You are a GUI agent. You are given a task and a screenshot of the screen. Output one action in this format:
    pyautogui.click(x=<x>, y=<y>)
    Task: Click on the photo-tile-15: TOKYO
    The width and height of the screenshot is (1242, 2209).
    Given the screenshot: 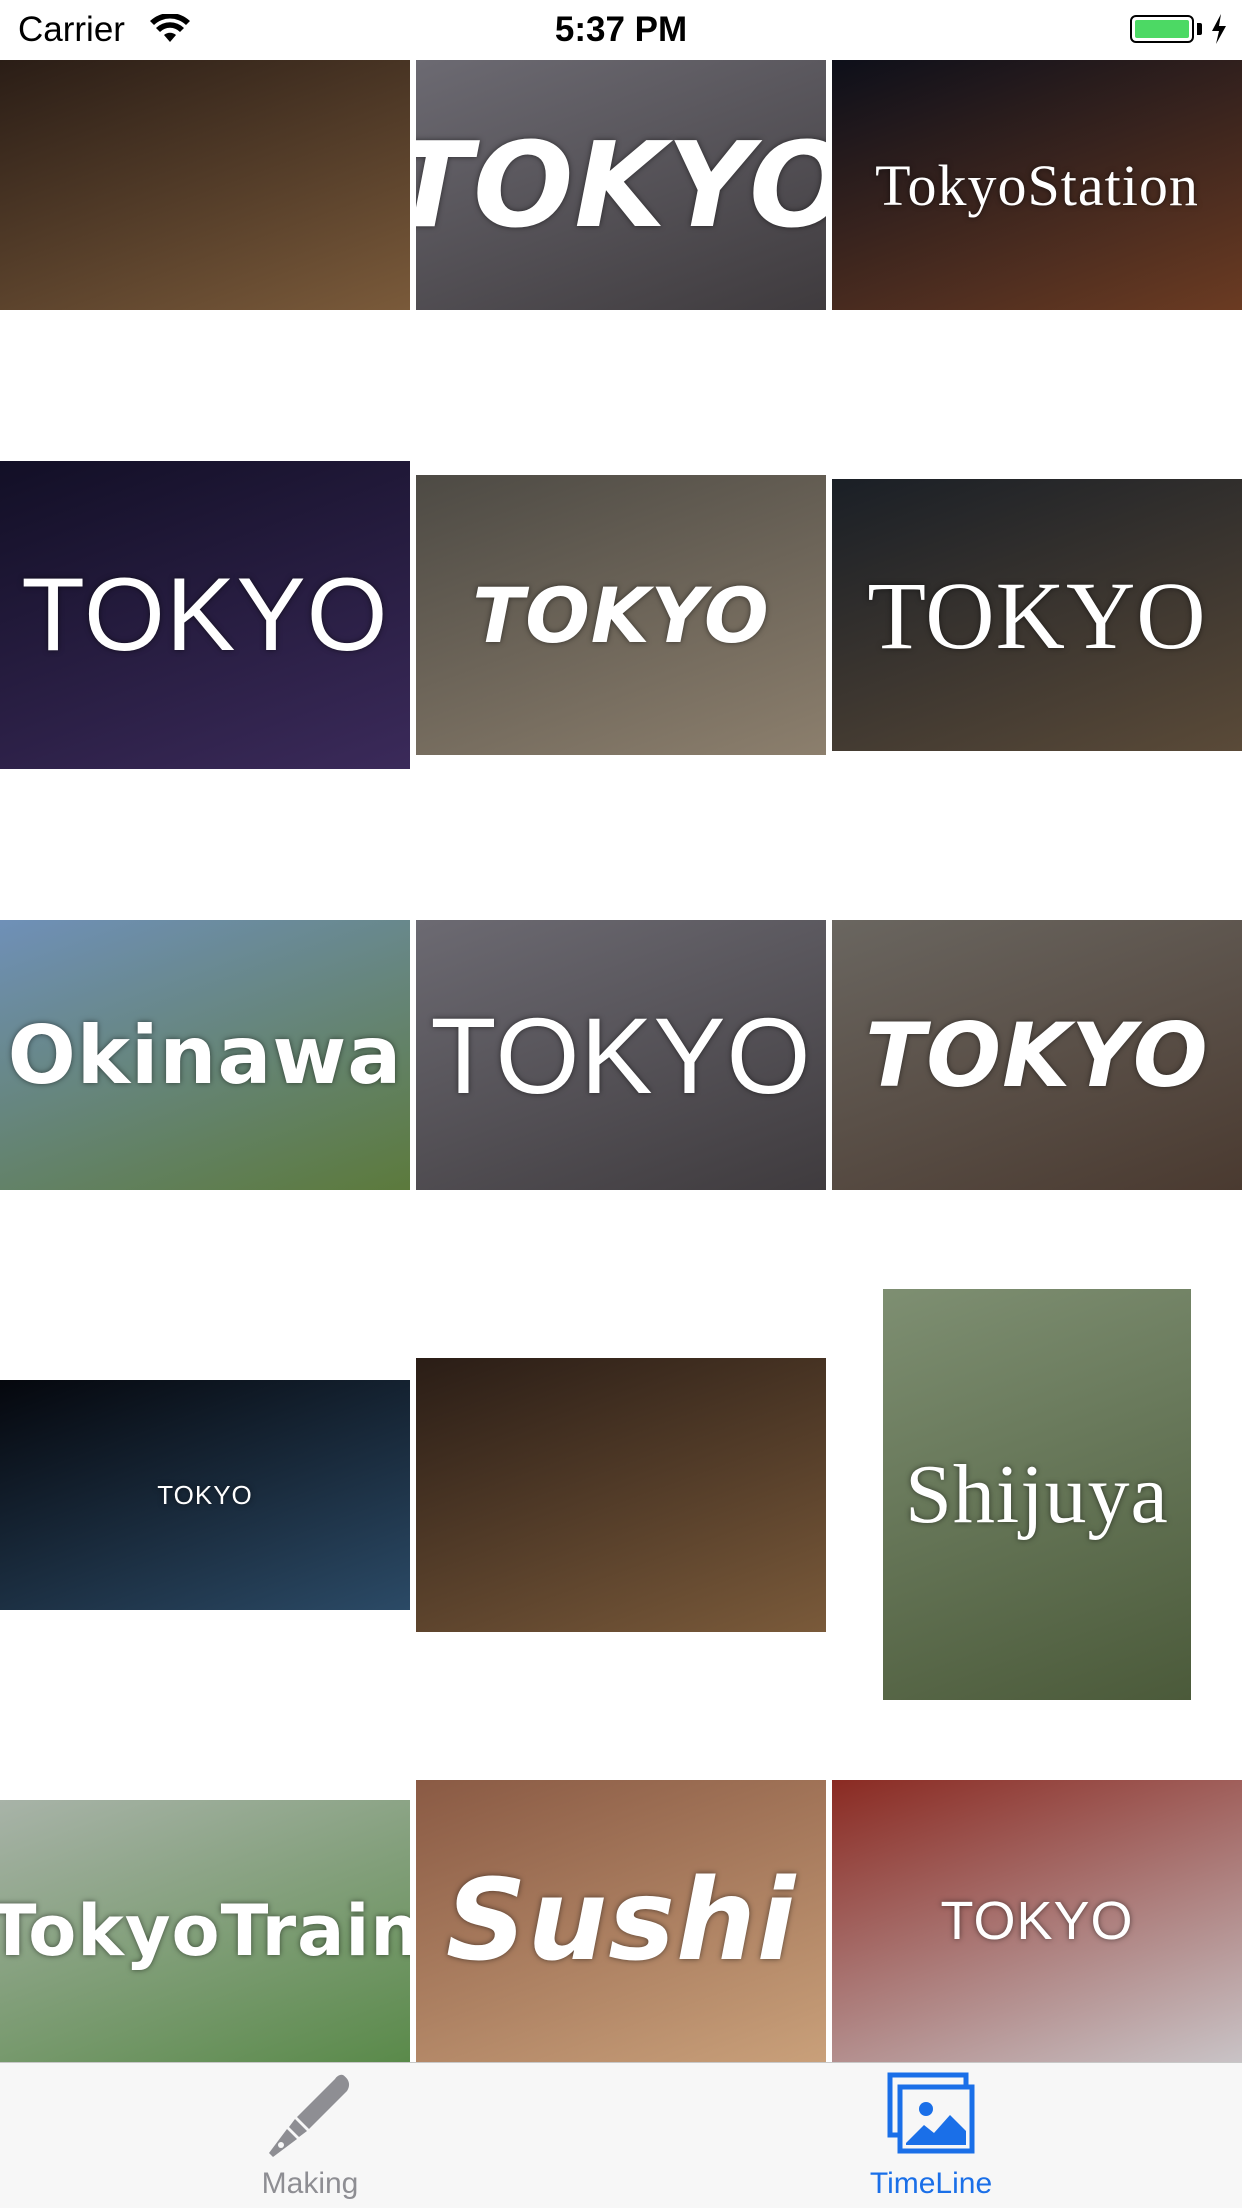 What is the action you would take?
    pyautogui.click(x=1037, y=1921)
    